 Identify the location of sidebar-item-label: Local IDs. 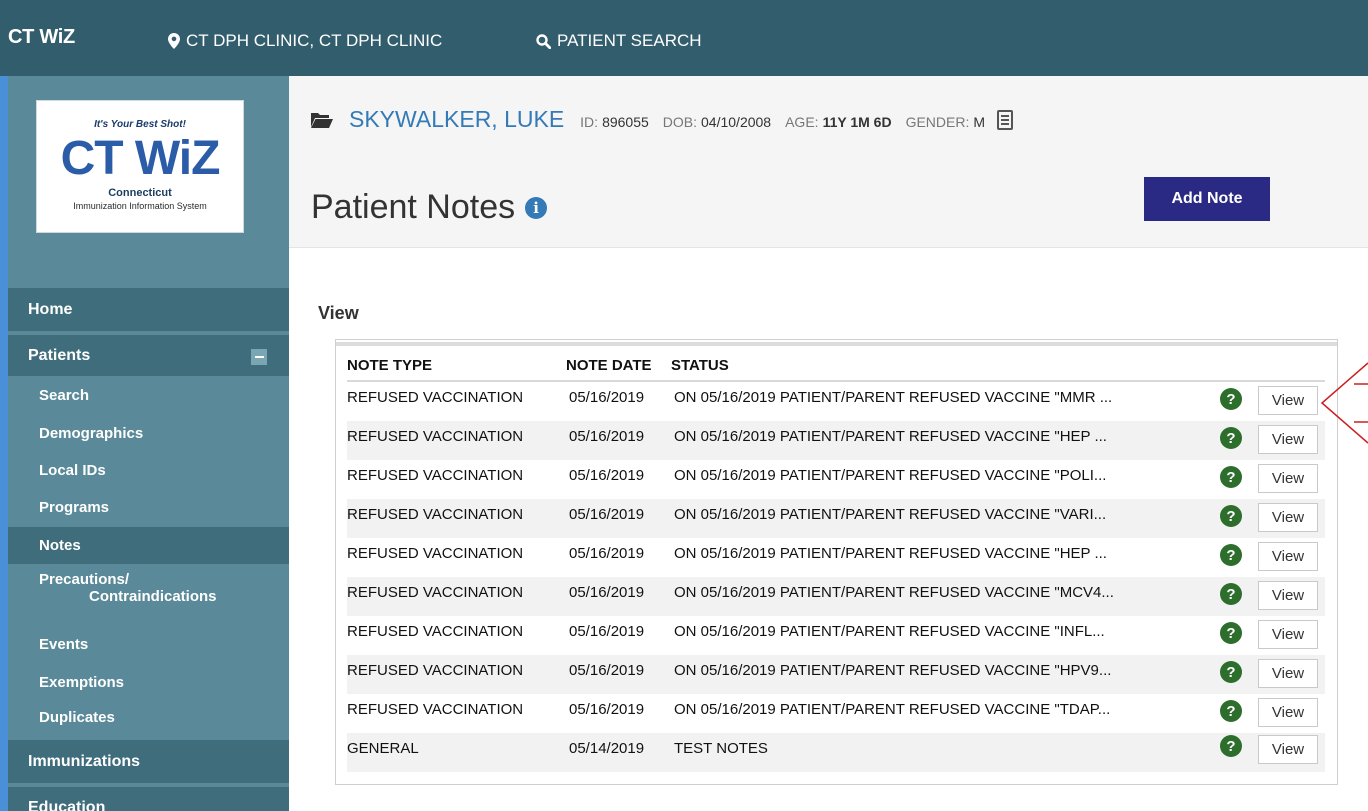
(72, 470).